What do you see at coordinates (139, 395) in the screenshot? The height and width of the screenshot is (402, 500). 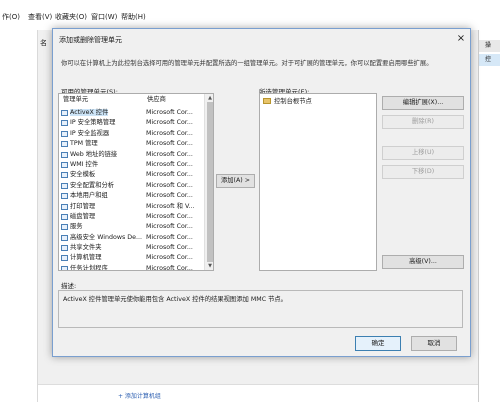 I see `add-computer-group-link: + 添加计算机组` at bounding box center [139, 395].